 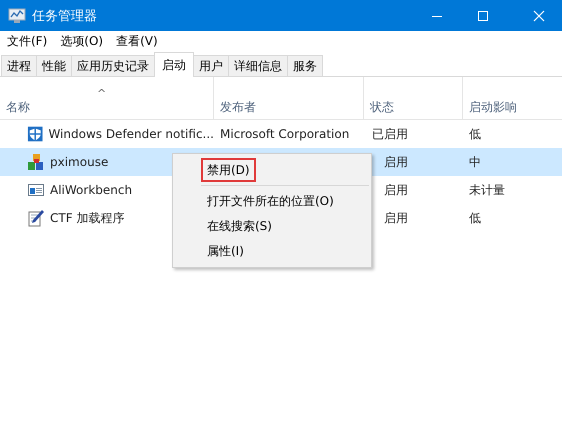 I want to click on publisher: Microsoft Corporation, so click(x=285, y=134).